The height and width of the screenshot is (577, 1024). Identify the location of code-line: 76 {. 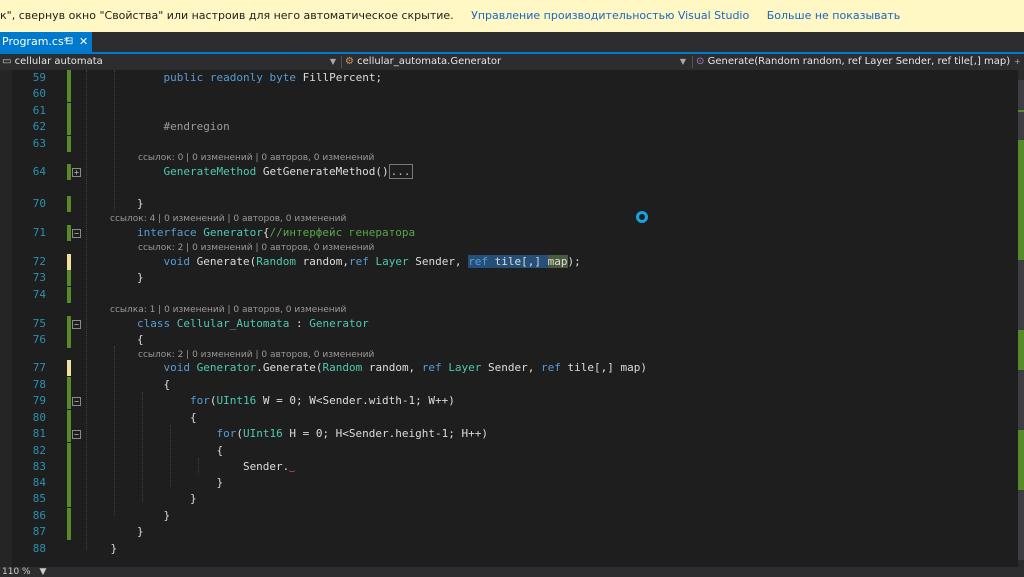
(509, 340).